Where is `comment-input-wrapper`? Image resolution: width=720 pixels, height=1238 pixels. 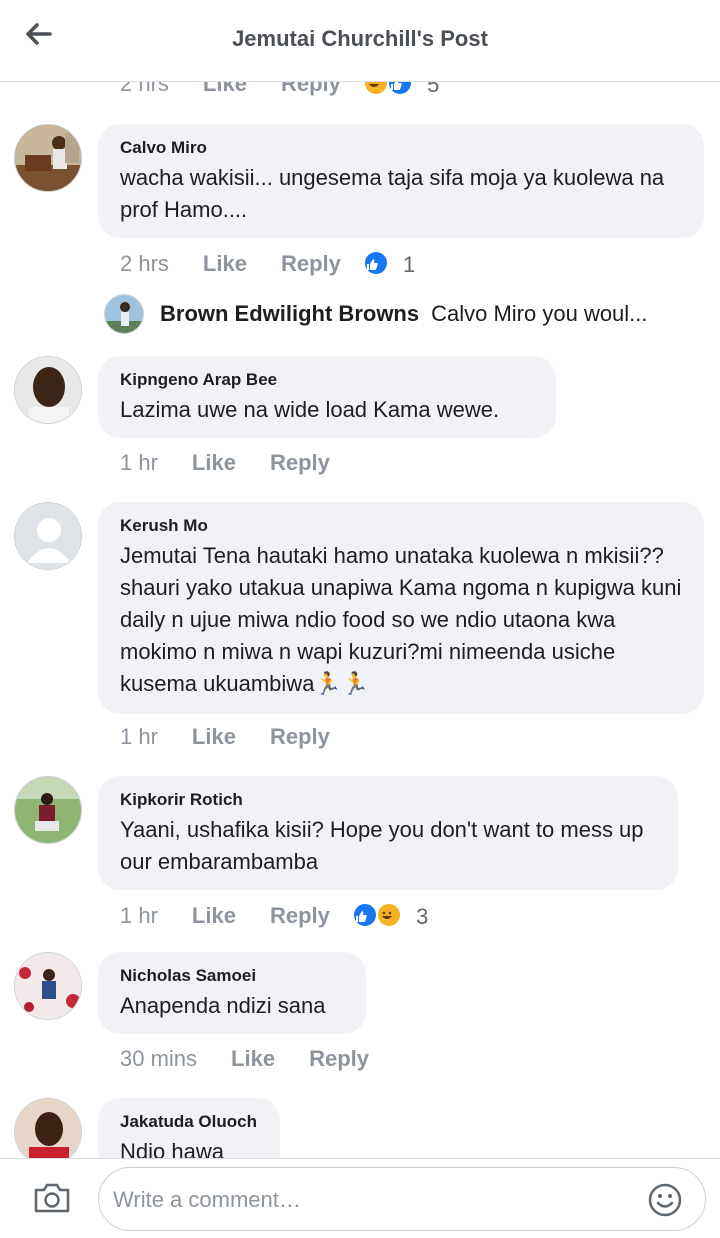
comment-input-wrapper is located at coordinates (402, 1199).